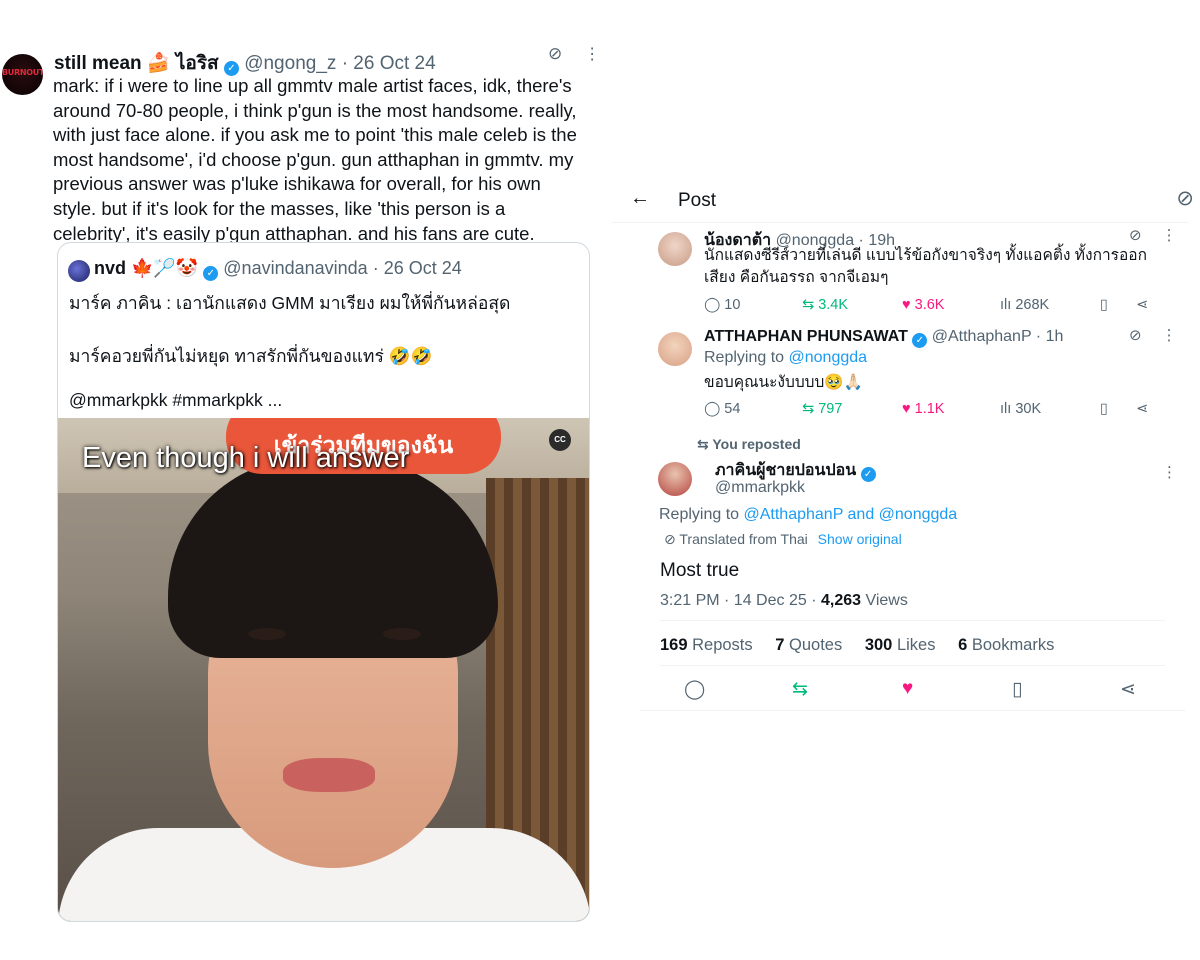 The width and height of the screenshot is (1200, 960). I want to click on reply-actions: ◯ 54 ⇆ 797 ♥ 1.1K ılı 30K ▯ ⋖, so click(934, 411).